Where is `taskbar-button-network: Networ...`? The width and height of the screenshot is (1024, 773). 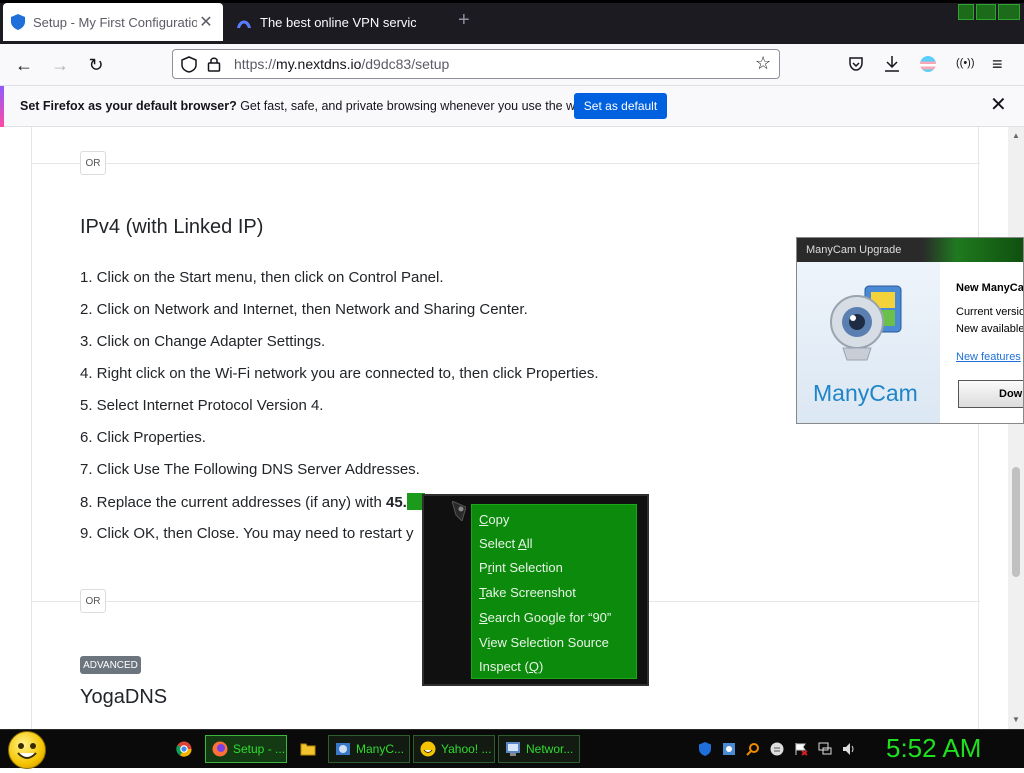
taskbar-button-network: Networ... is located at coordinates (539, 749).